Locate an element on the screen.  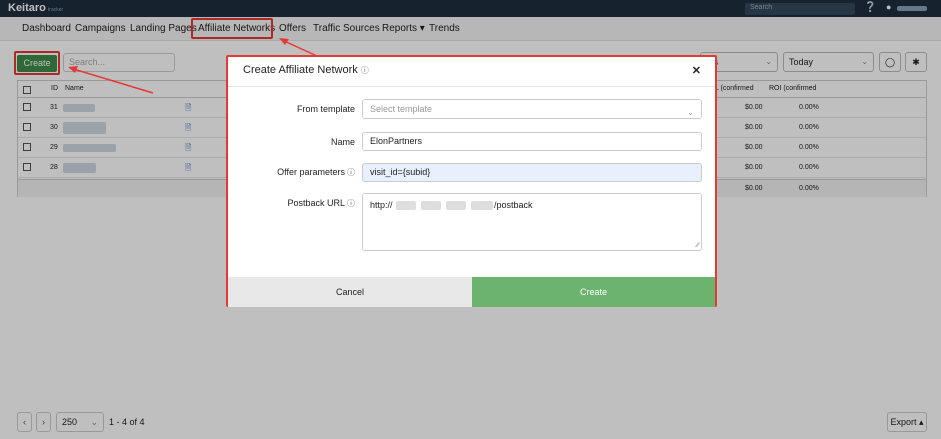
postback-suffix: /postback is located at coordinates (513, 205).